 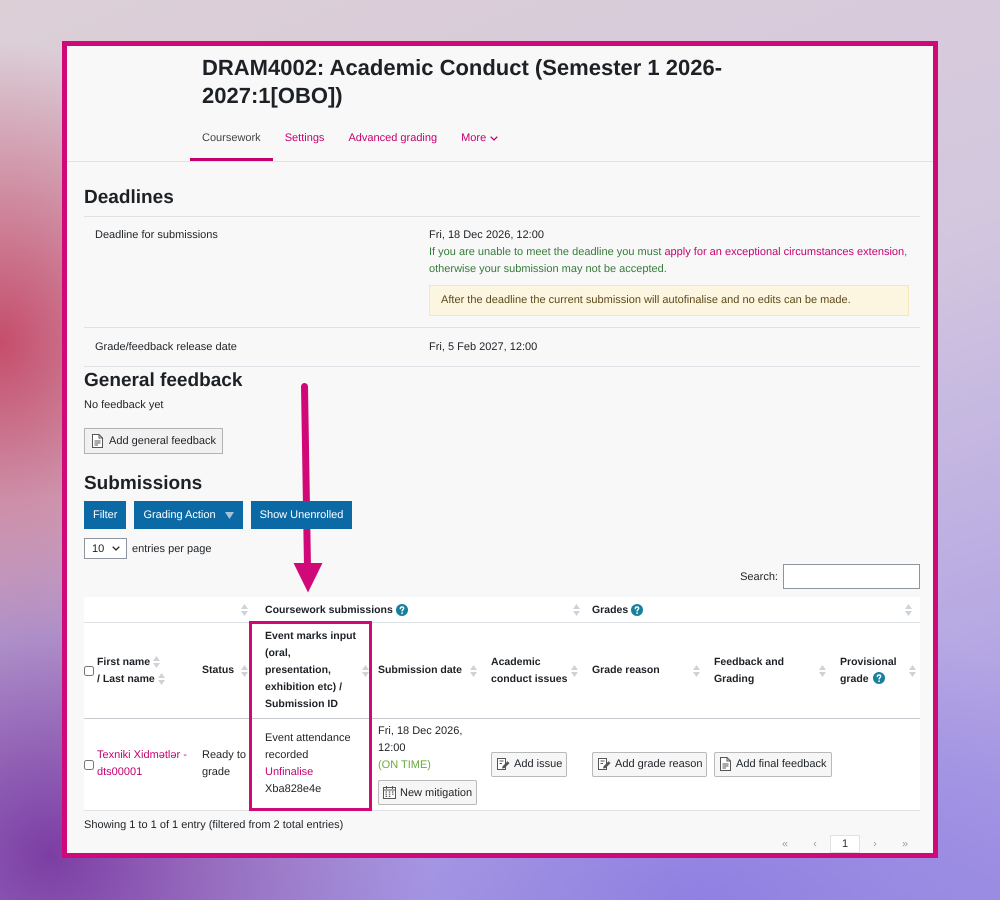 What do you see at coordinates (610, 610) in the screenshot?
I see `column-group-header: Grades` at bounding box center [610, 610].